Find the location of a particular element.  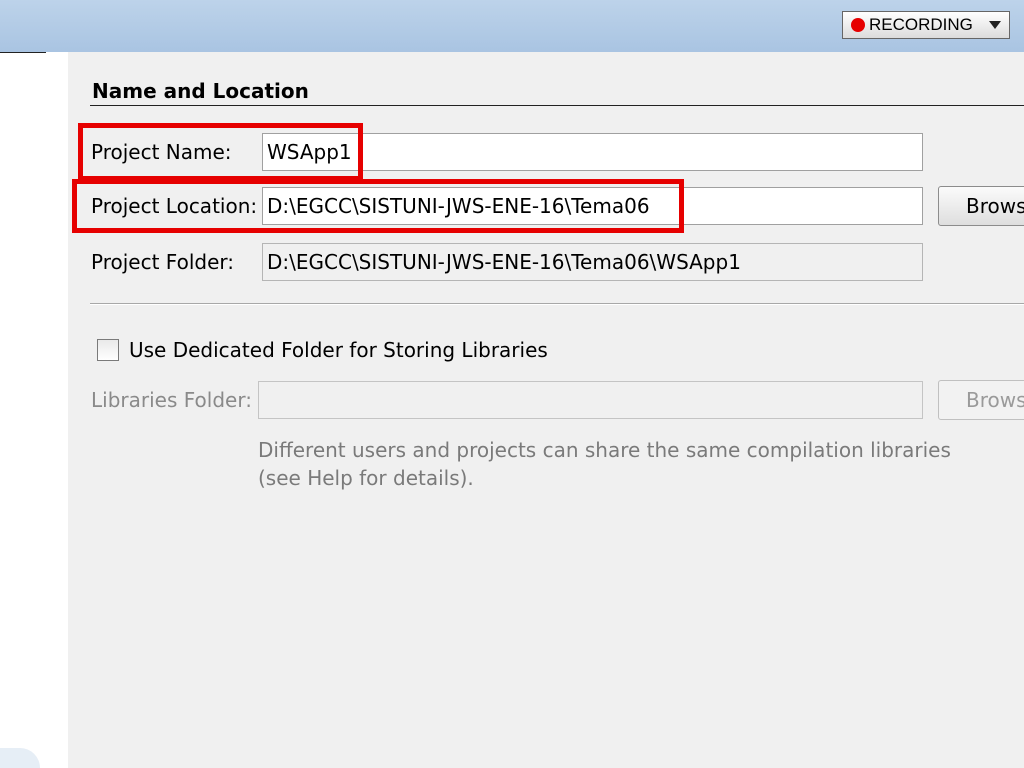

project-folder-field: D:\EGCC\SISTUNI-JWS-ENE-16\Tema06\WSApp1 is located at coordinates (592, 262).